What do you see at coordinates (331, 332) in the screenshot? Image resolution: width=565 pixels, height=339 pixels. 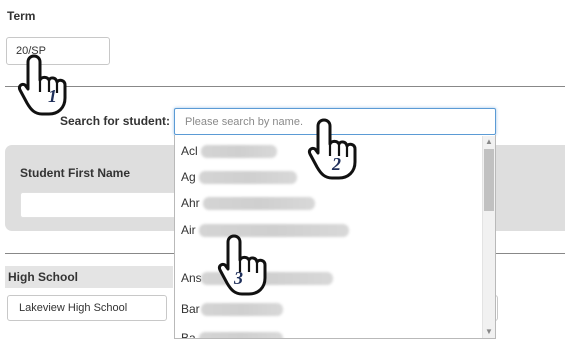 I see `list-item: Ba` at bounding box center [331, 332].